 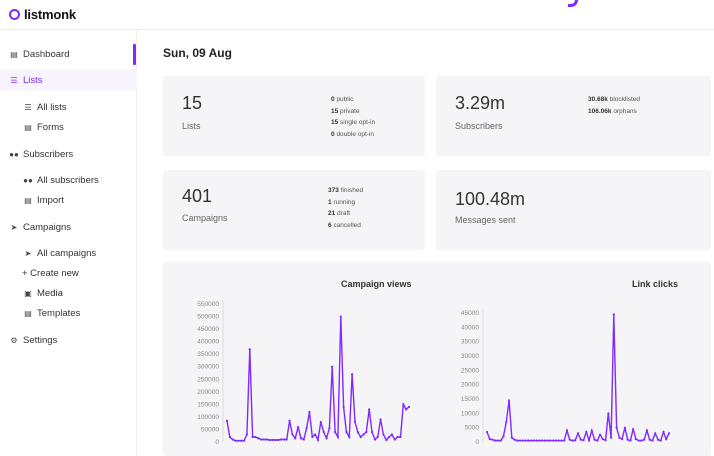 I want to click on sidebar-item-templates: ▤ Templates, so click(x=68, y=313).